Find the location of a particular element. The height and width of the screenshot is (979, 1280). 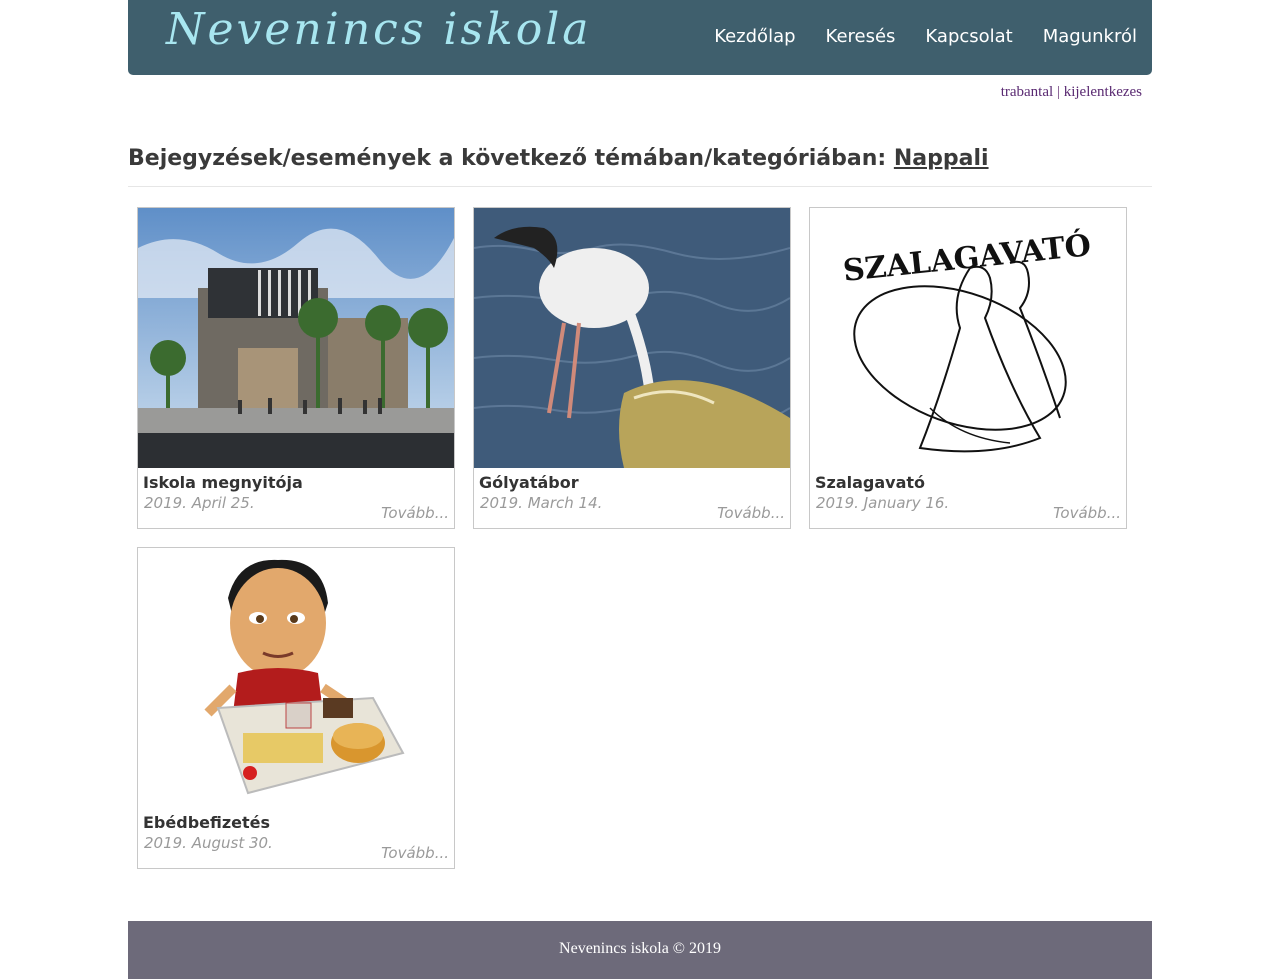

site-footer: Nevenincs iskola © 2019 is located at coordinates (640, 950).